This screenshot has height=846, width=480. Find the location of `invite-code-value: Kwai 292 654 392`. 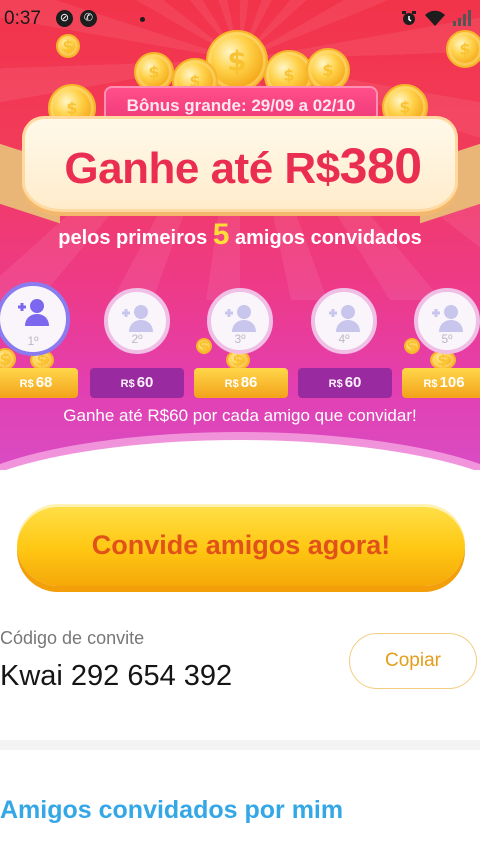

invite-code-value: Kwai 292 654 392 is located at coordinates (116, 676).